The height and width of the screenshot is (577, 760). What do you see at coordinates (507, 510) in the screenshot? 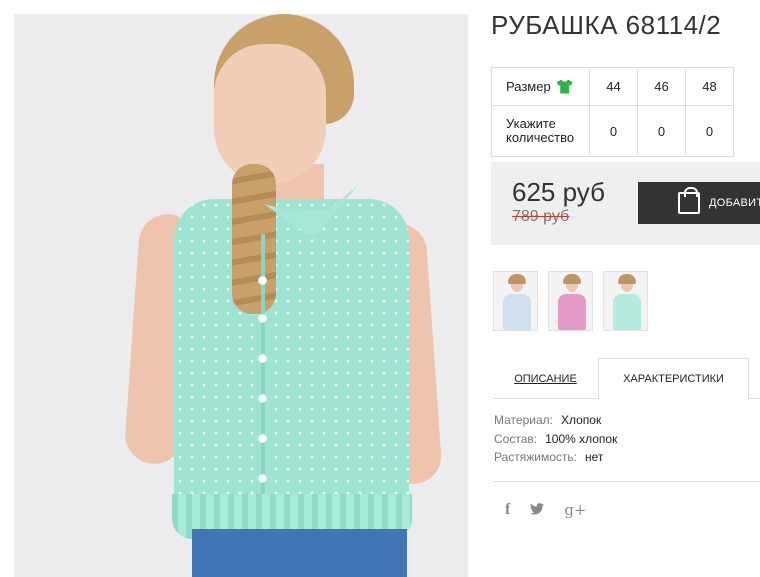
I see `facebook-icon: f` at bounding box center [507, 510].